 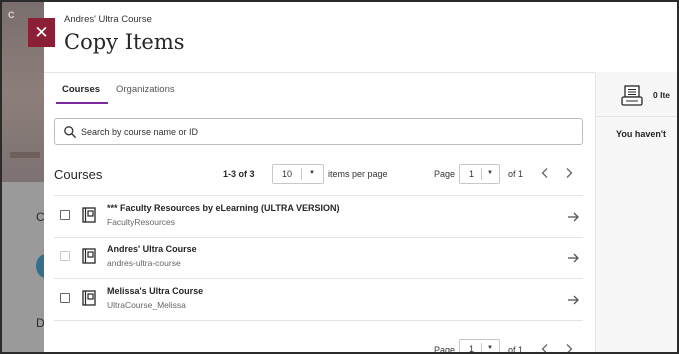 What do you see at coordinates (358, 174) in the screenshot?
I see `items-per-page-label: items per page` at bounding box center [358, 174].